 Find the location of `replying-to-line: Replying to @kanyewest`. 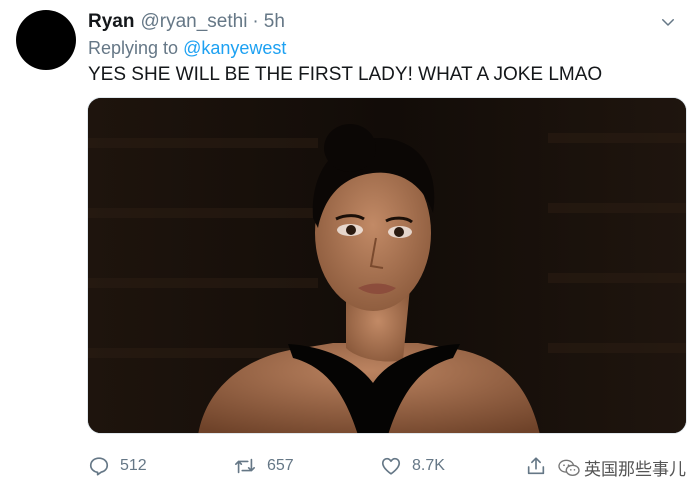

replying-to-line: Replying to @kanyewest is located at coordinates (187, 48).